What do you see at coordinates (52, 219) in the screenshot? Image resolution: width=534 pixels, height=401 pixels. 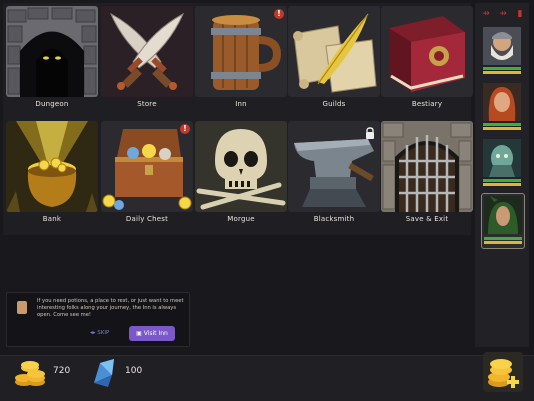 I see `location-label: Bank` at bounding box center [52, 219].